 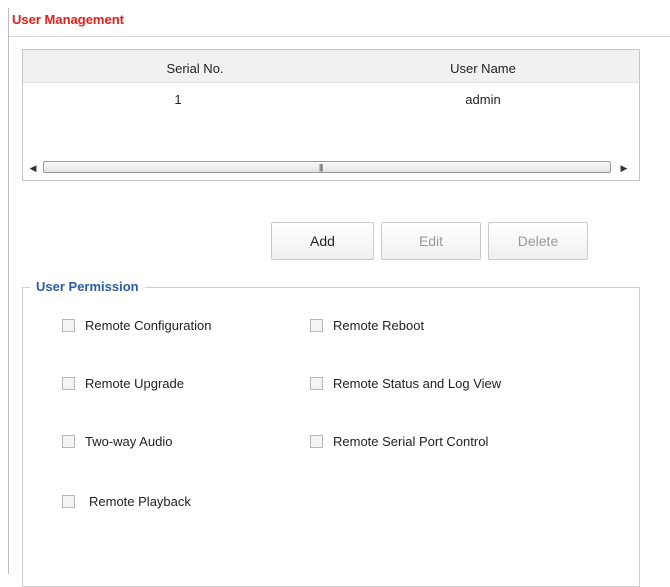 What do you see at coordinates (87, 286) in the screenshot?
I see `user-permission-legend: User Permission` at bounding box center [87, 286].